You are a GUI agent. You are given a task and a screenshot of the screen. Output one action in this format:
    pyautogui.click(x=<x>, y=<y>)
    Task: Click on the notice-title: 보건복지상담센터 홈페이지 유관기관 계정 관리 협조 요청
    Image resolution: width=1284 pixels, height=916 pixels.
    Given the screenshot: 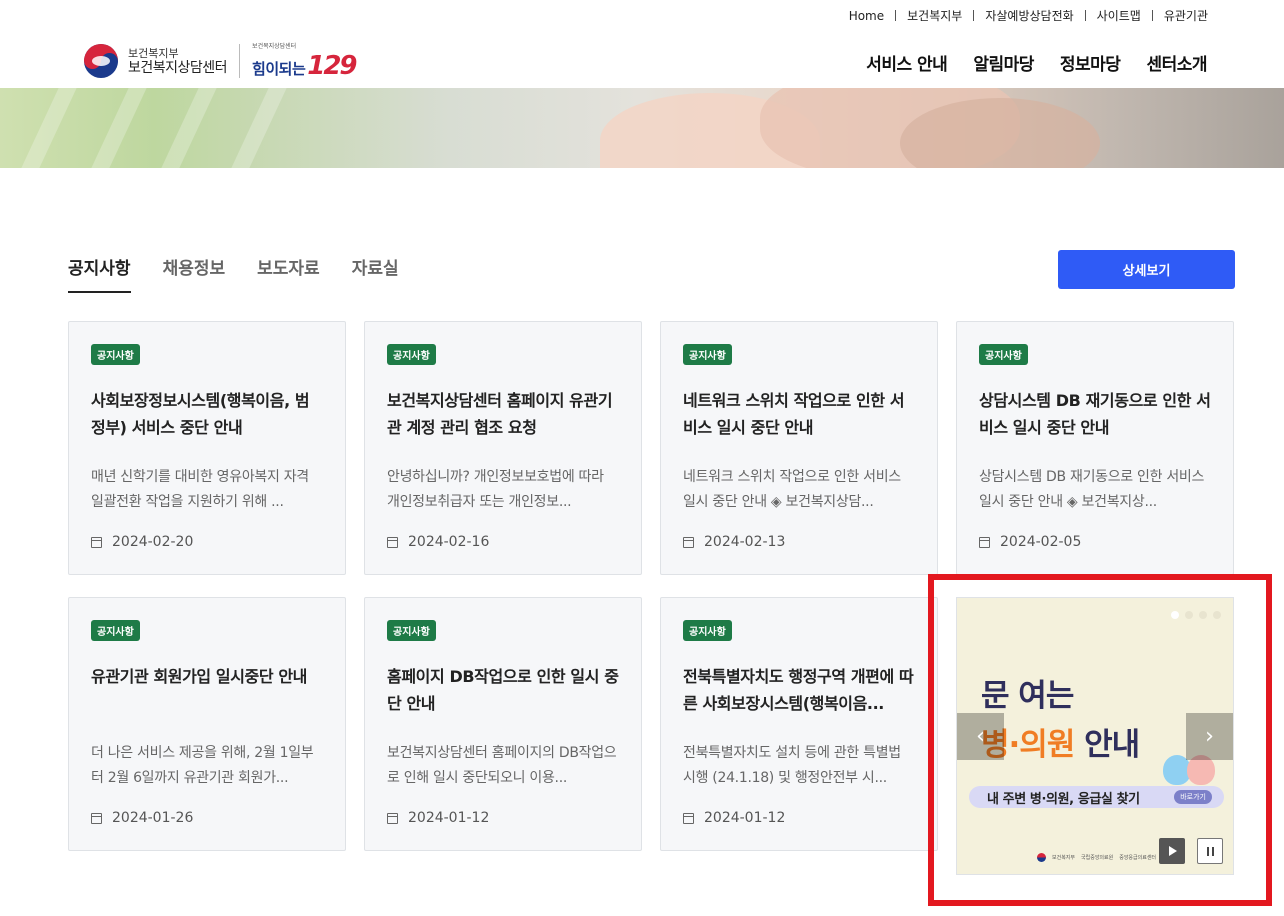 What is the action you would take?
    pyautogui.click(x=500, y=414)
    